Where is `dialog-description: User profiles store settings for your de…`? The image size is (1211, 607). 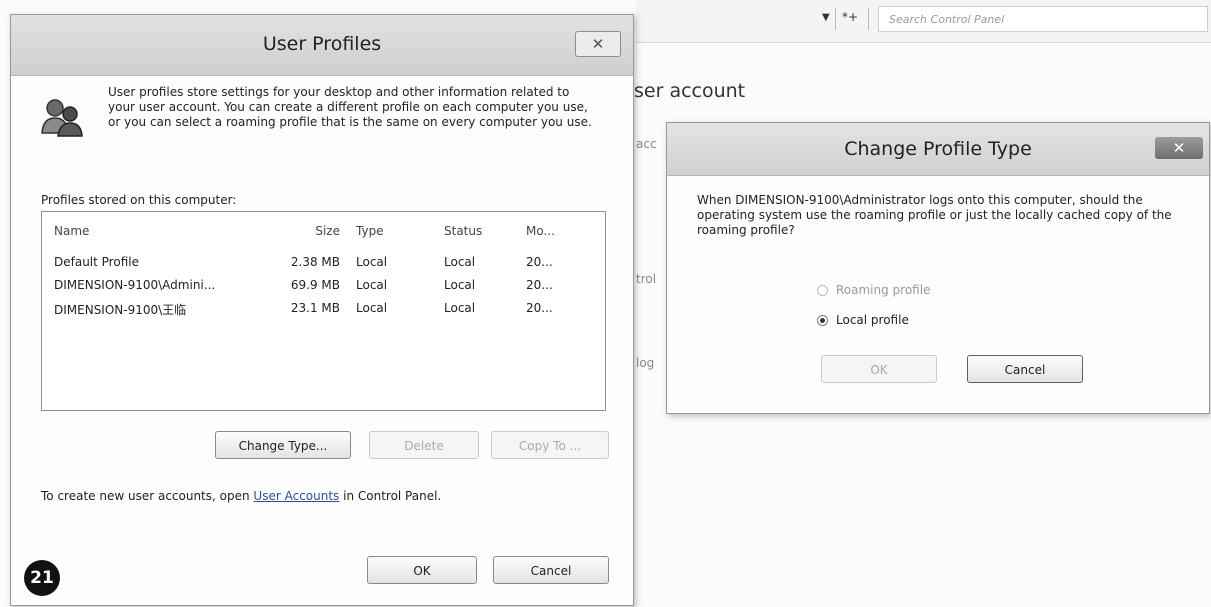 dialog-description: User profiles store settings for your de… is located at coordinates (350, 107).